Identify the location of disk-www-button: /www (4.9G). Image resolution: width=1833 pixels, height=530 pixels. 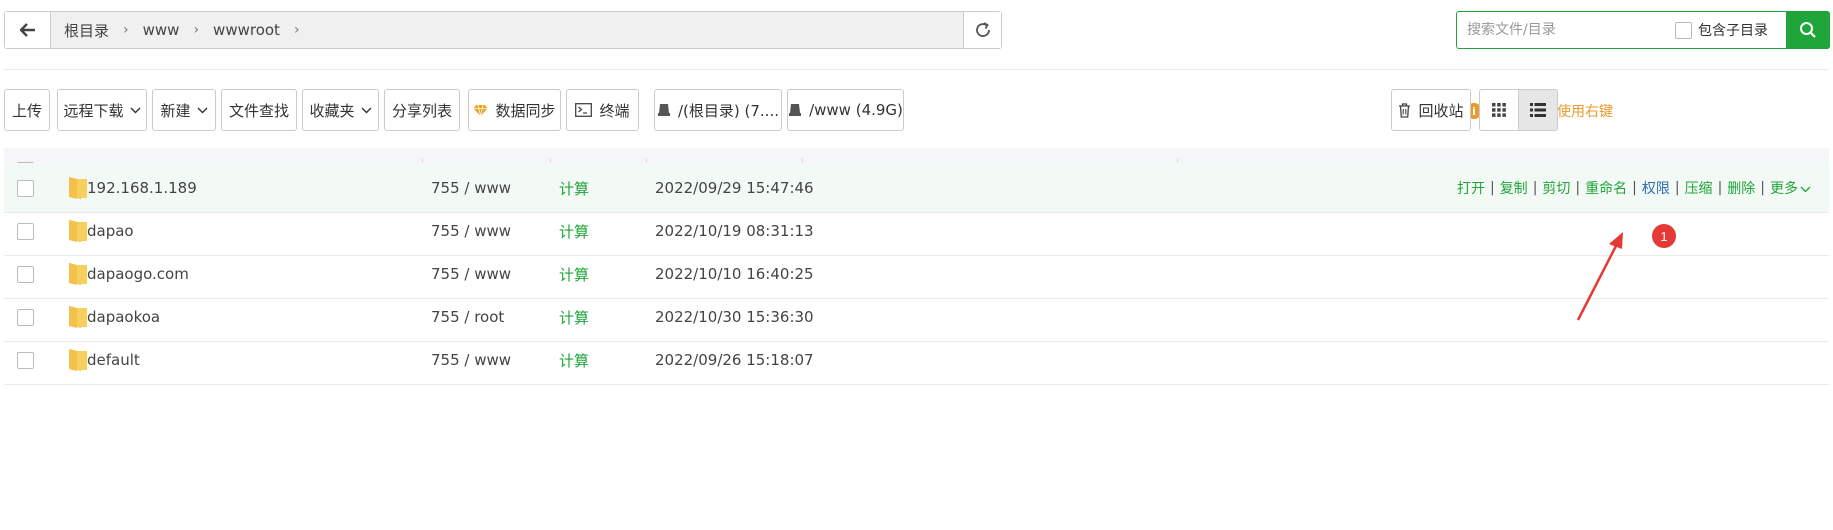
(845, 110).